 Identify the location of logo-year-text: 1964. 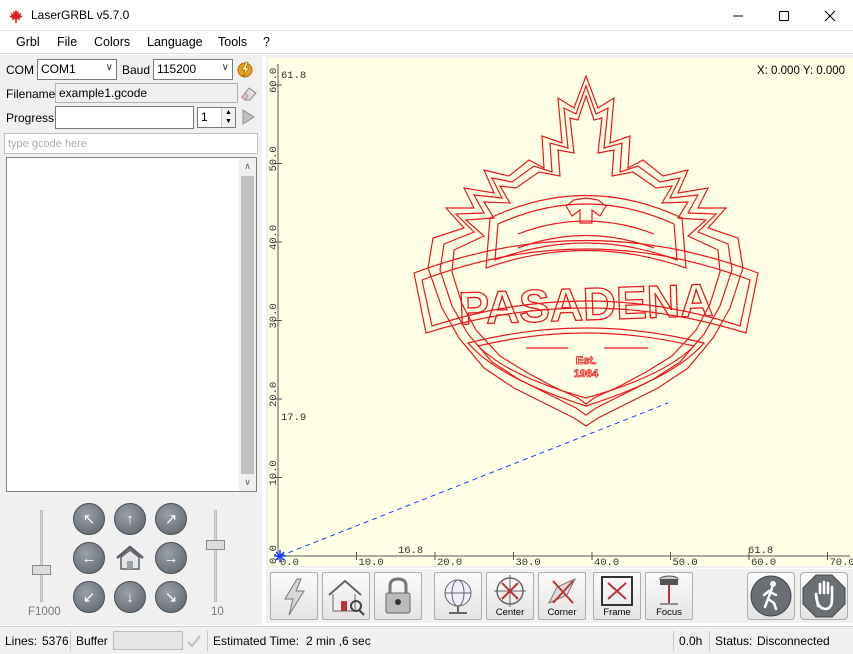
(586, 374).